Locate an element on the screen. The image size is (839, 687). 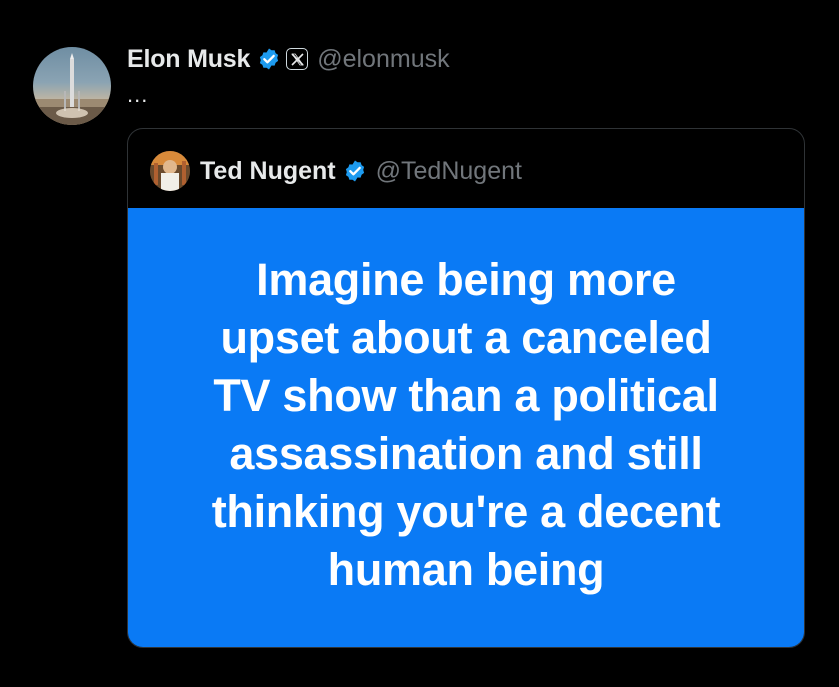
x-logo-icon is located at coordinates (297, 59).